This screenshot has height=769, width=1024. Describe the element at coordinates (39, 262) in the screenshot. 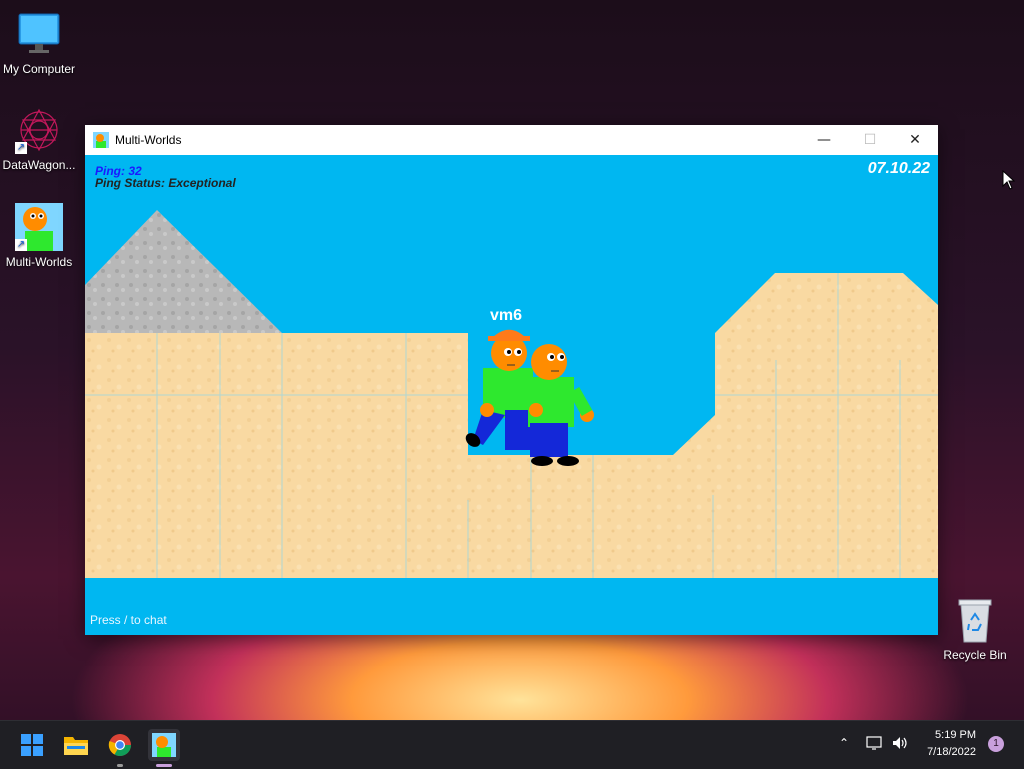

I see `desktop-icon-label: Multi-Worlds` at that location.